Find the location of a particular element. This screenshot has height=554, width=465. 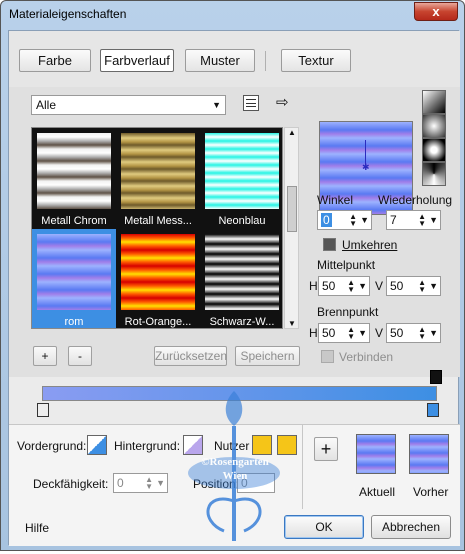

category-dropdown: Alle ▼ is located at coordinates (128, 105).